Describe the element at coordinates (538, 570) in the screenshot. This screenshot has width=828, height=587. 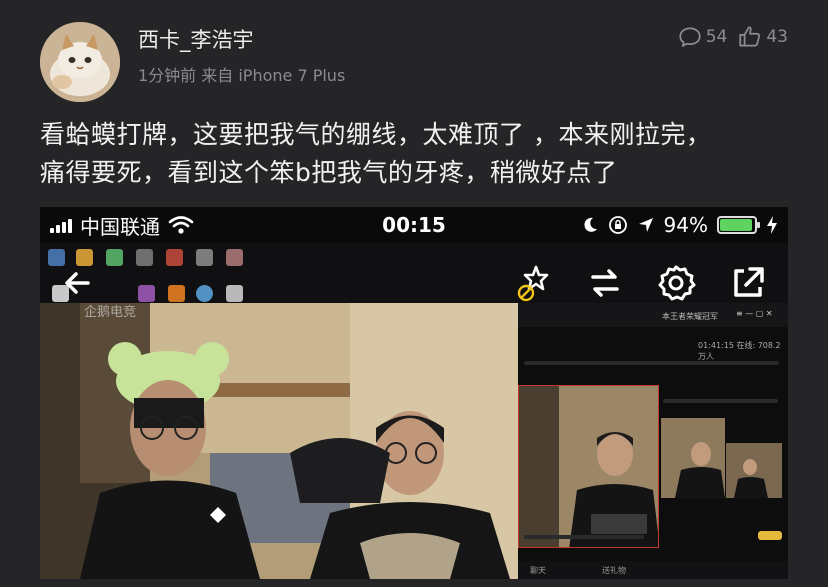
I see `chat-tab: 聊天` at that location.